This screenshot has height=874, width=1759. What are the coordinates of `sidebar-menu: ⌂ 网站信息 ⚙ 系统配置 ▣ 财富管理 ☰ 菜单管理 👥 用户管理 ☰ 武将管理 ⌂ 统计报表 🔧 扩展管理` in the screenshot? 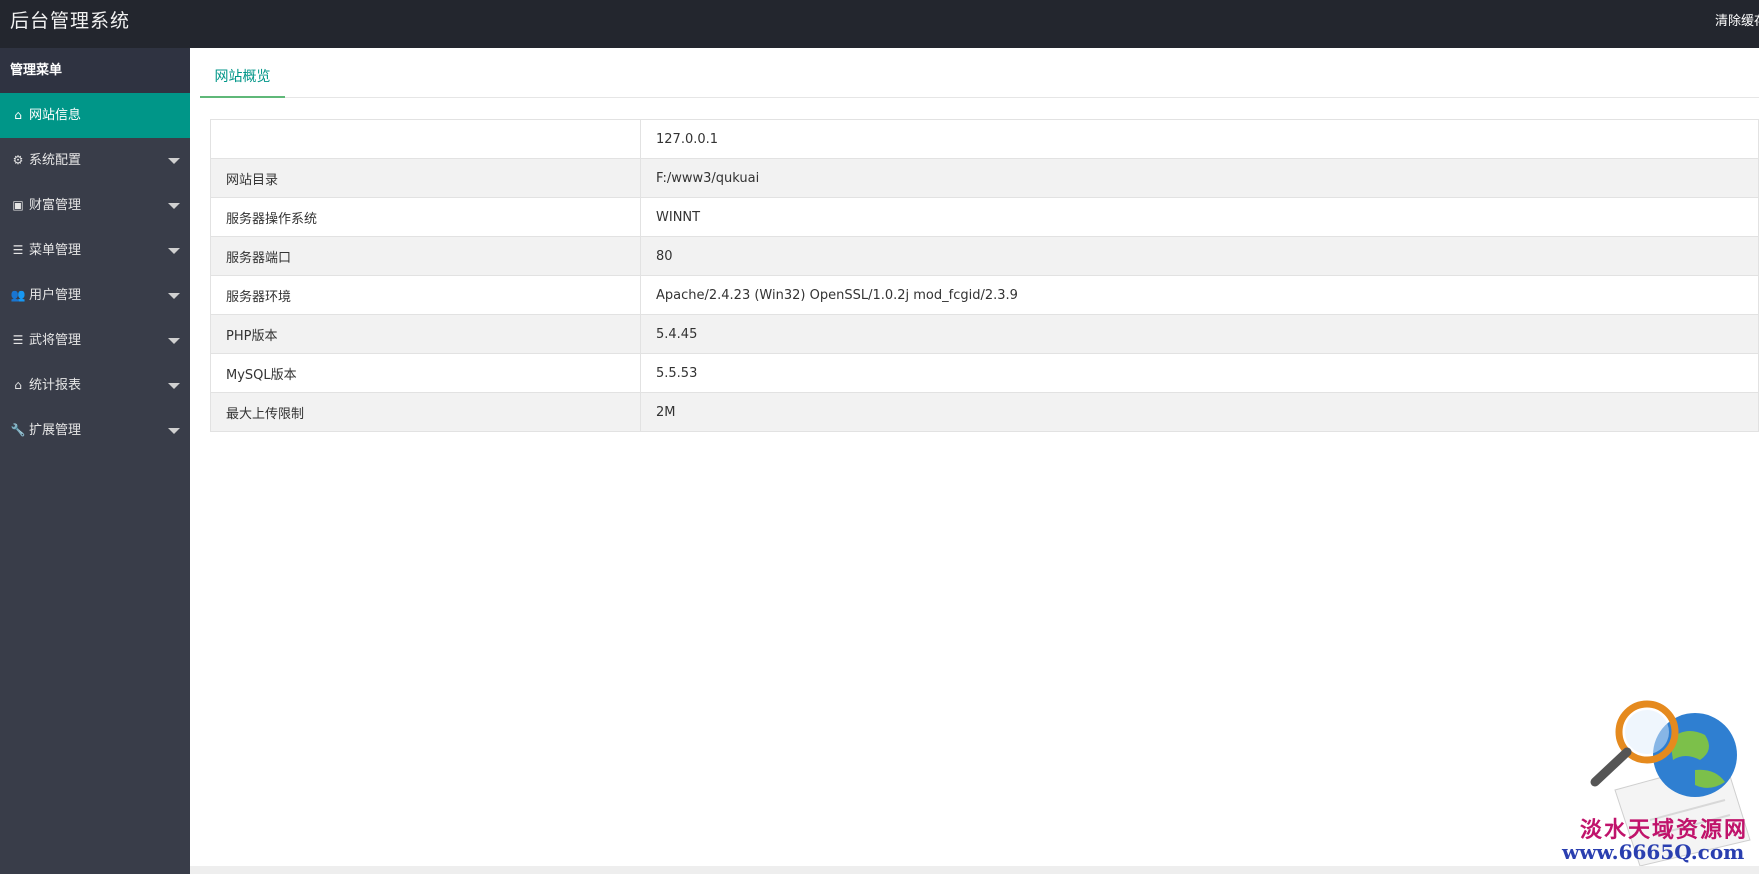 It's located at (95, 273).